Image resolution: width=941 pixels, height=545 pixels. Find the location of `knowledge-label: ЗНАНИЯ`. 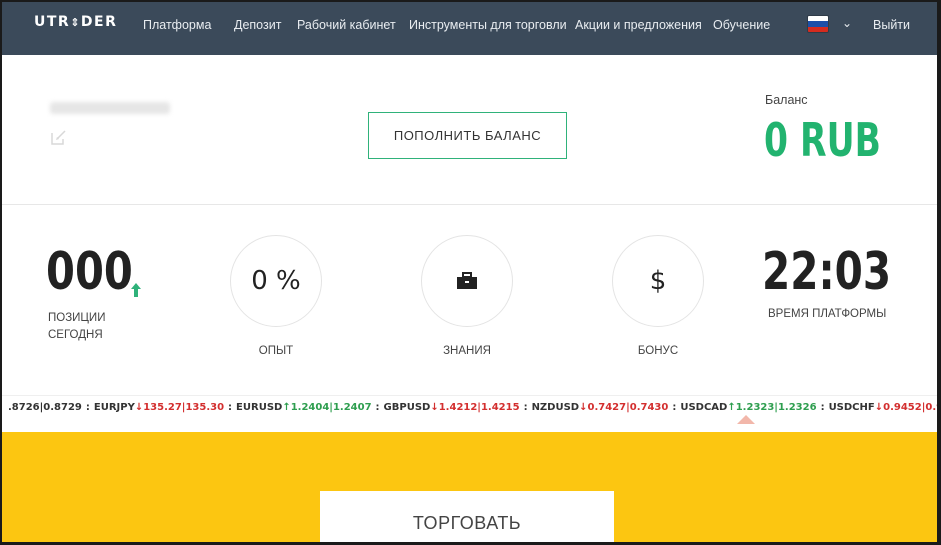

knowledge-label: ЗНАНИЯ is located at coordinates (467, 351).